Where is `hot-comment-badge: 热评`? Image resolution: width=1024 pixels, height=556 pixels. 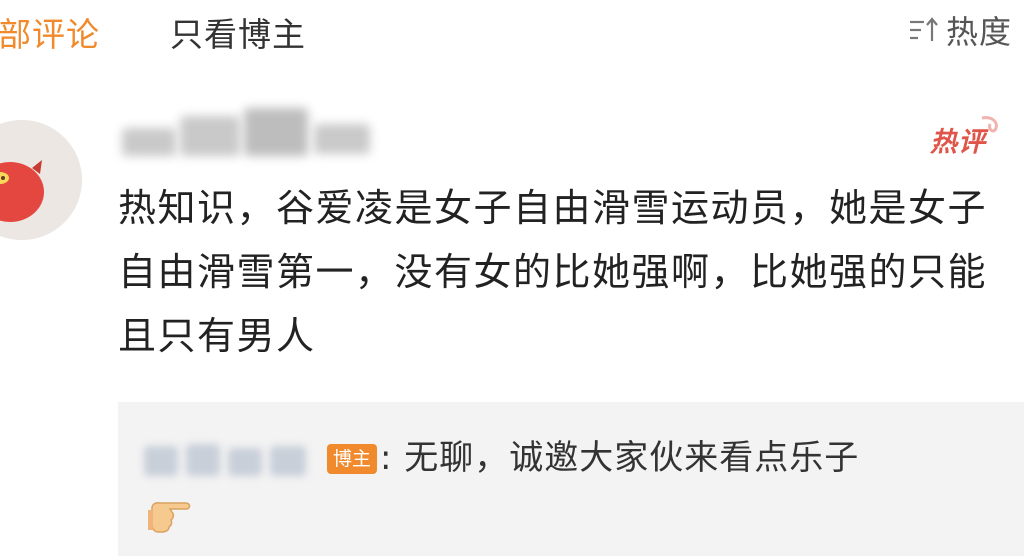 hot-comment-badge: 热评 is located at coordinates (962, 135).